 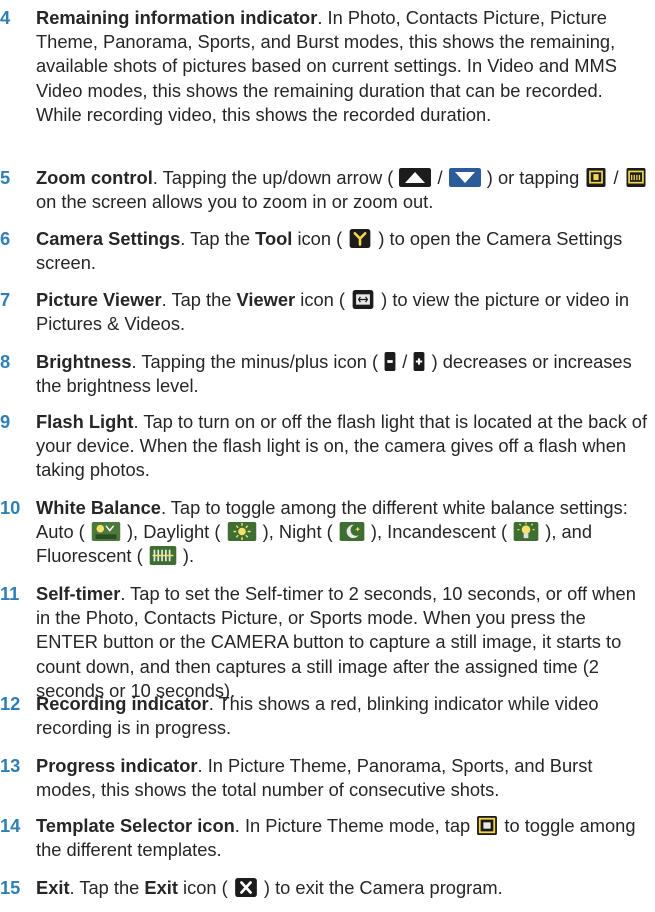 What do you see at coordinates (352, 532) in the screenshot?
I see `night-icon` at bounding box center [352, 532].